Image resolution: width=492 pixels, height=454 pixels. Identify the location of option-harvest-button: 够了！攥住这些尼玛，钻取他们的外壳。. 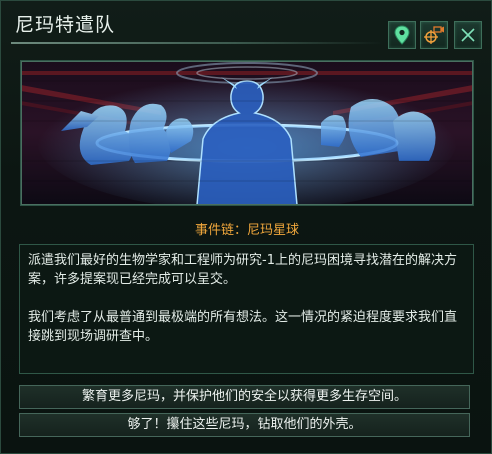
(244, 425).